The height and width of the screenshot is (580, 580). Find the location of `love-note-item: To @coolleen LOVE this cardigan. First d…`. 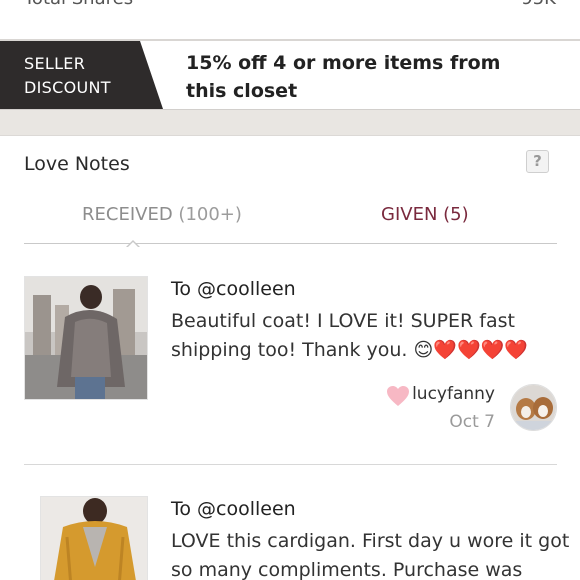

love-note-item: To @coolleen LOVE this cardigan. First d… is located at coordinates (296, 538).